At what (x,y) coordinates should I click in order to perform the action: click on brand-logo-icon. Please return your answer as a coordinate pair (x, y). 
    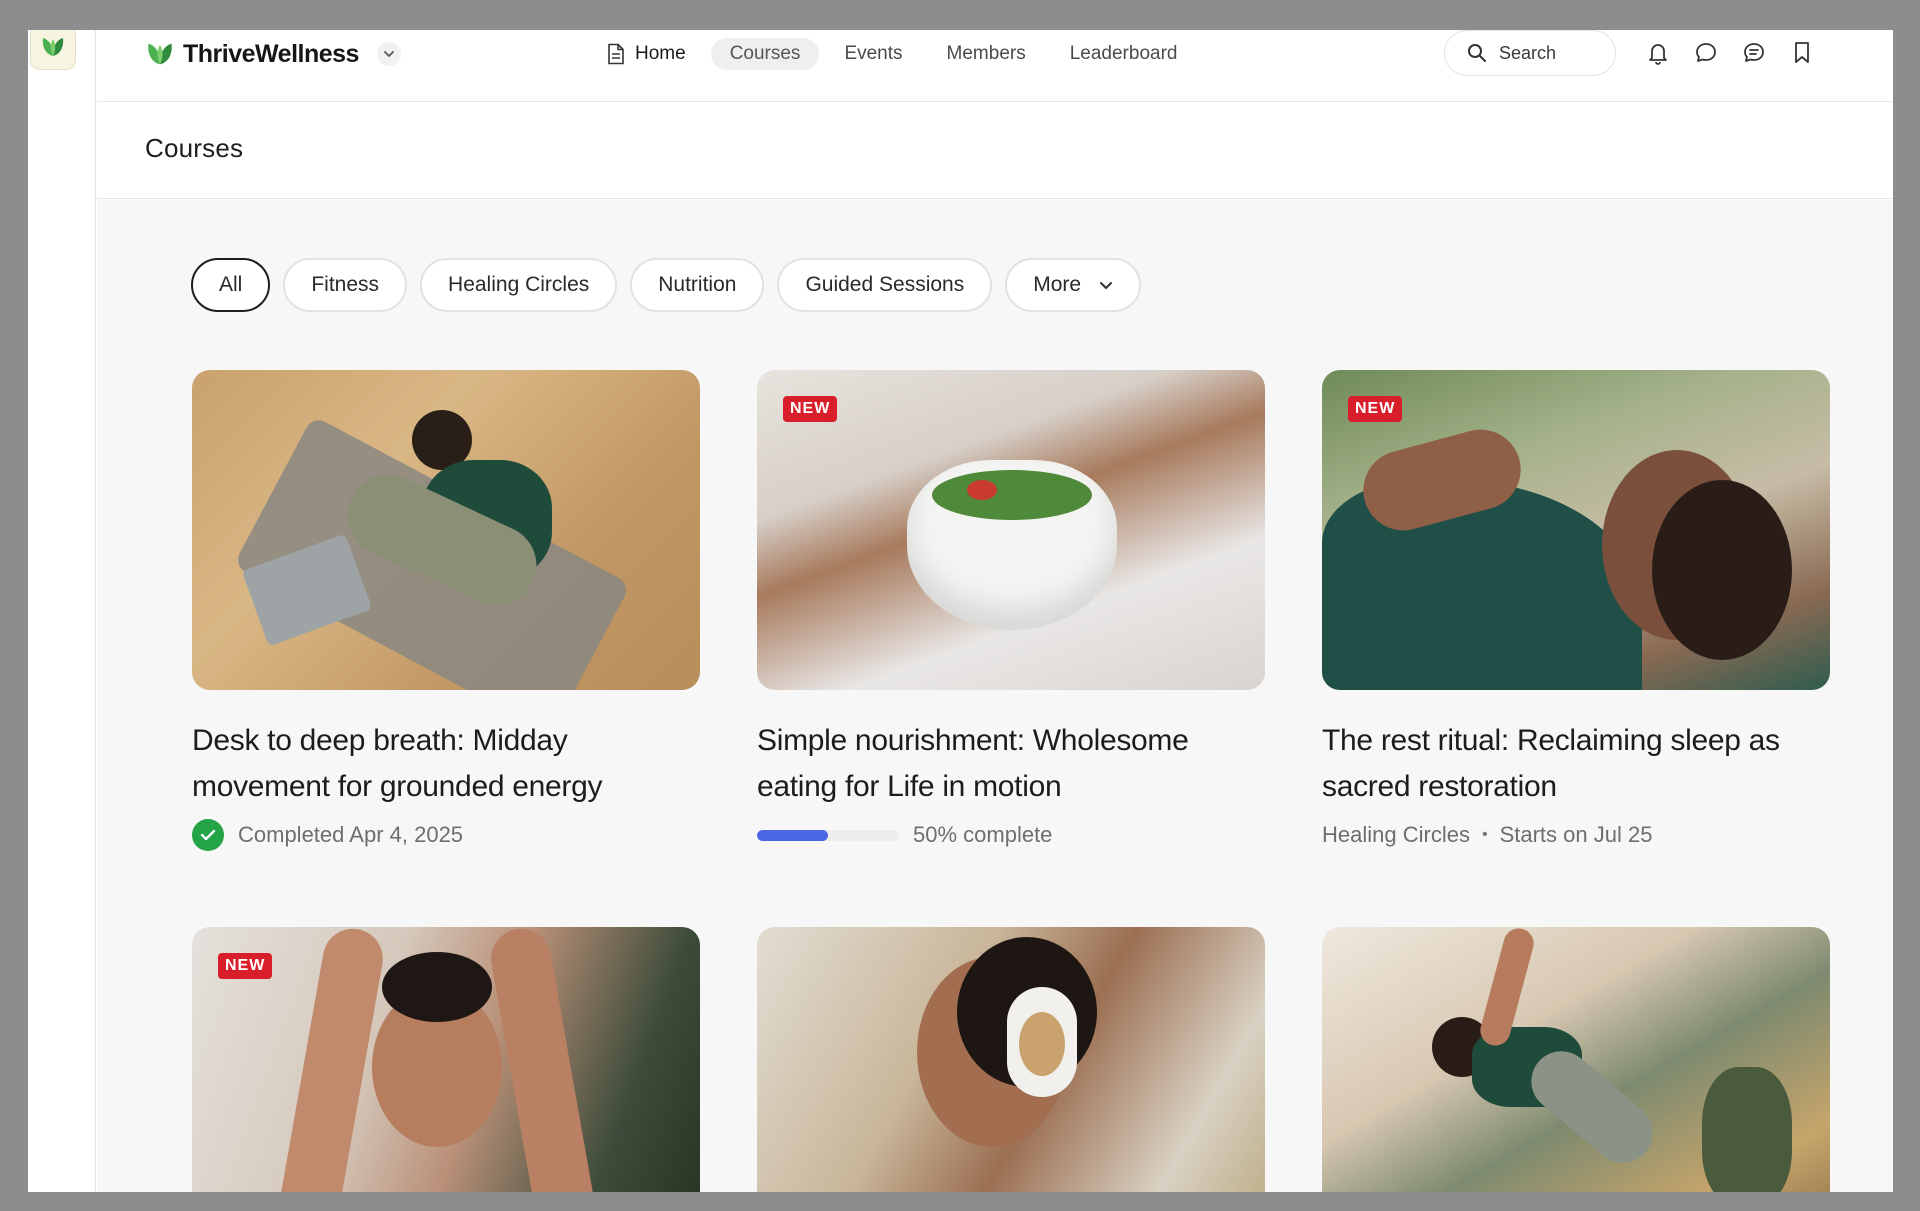
    Looking at the image, I should click on (160, 54).